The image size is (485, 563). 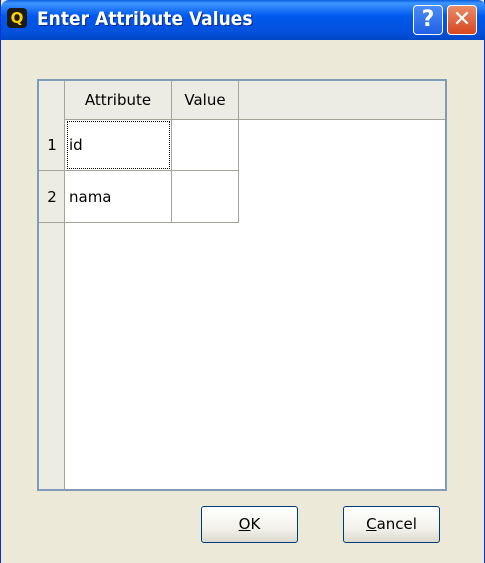 I want to click on dialog-title: Enter Attribute Values, so click(x=145, y=19).